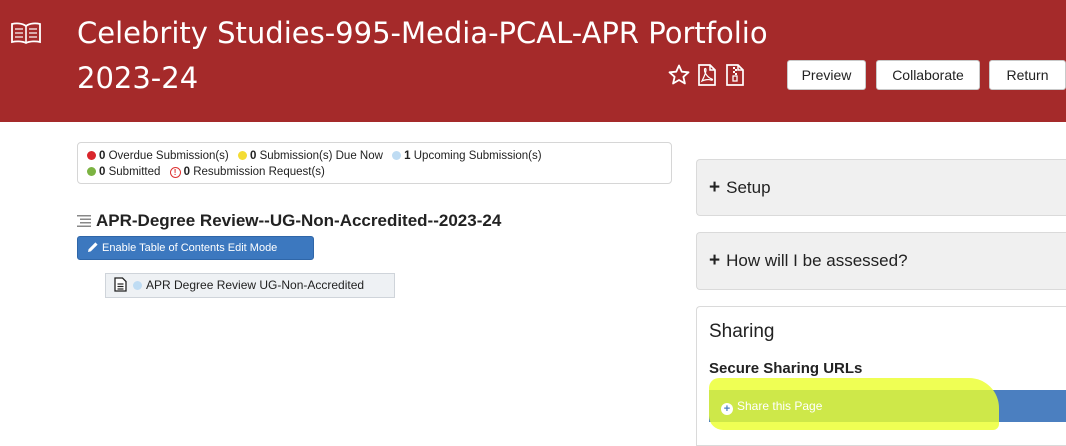 The width and height of the screenshot is (1066, 446). I want to click on assessment-panel: + How will I be assessed?, so click(881, 261).